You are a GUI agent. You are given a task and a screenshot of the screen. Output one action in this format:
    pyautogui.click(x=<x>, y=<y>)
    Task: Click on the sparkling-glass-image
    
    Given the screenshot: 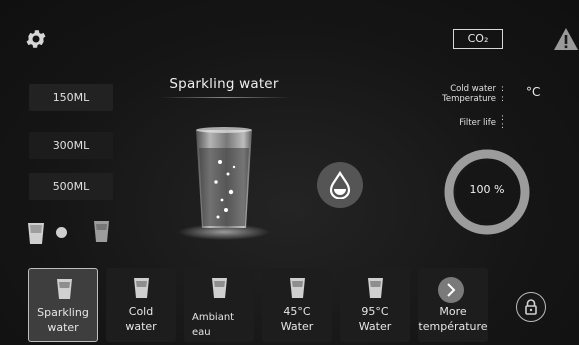 What is the action you would take?
    pyautogui.click(x=224, y=183)
    